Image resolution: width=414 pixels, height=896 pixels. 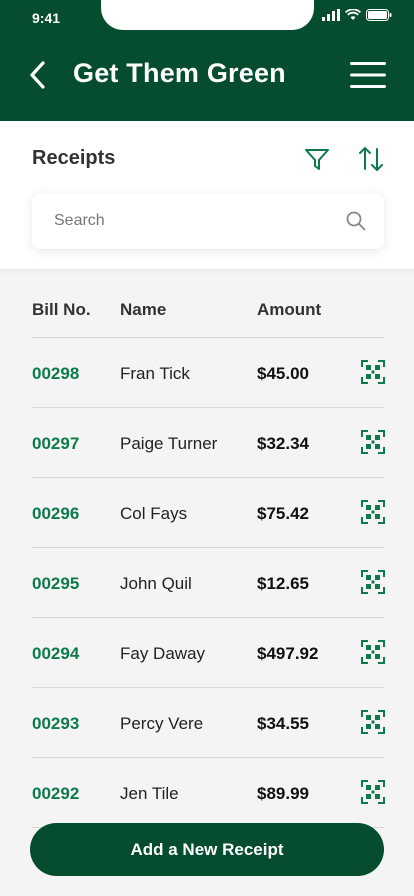 What do you see at coordinates (283, 373) in the screenshot?
I see `amount: $45.00` at bounding box center [283, 373].